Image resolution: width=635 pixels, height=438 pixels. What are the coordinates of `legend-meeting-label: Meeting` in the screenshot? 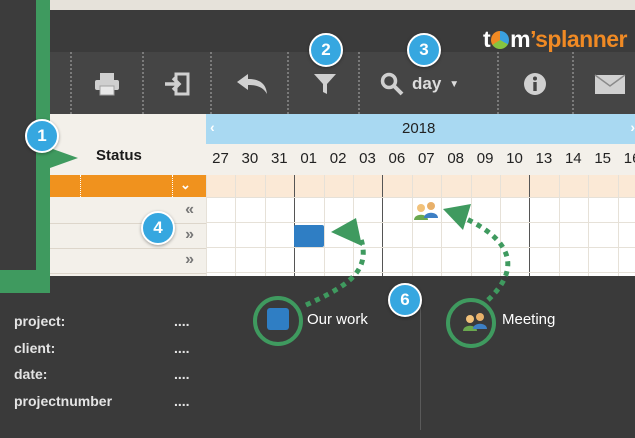 It's located at (529, 319).